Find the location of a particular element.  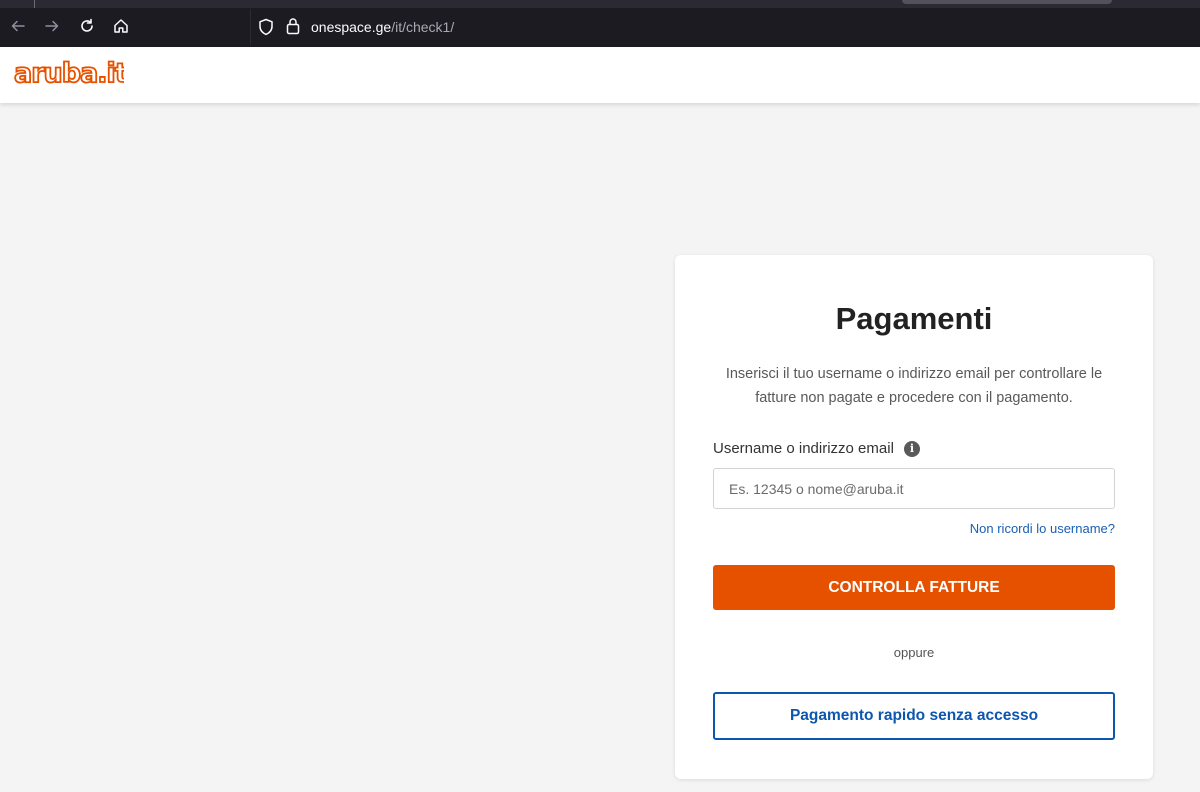

browser-toolbar: onespace.ge/it/check1/ is located at coordinates (600, 23).